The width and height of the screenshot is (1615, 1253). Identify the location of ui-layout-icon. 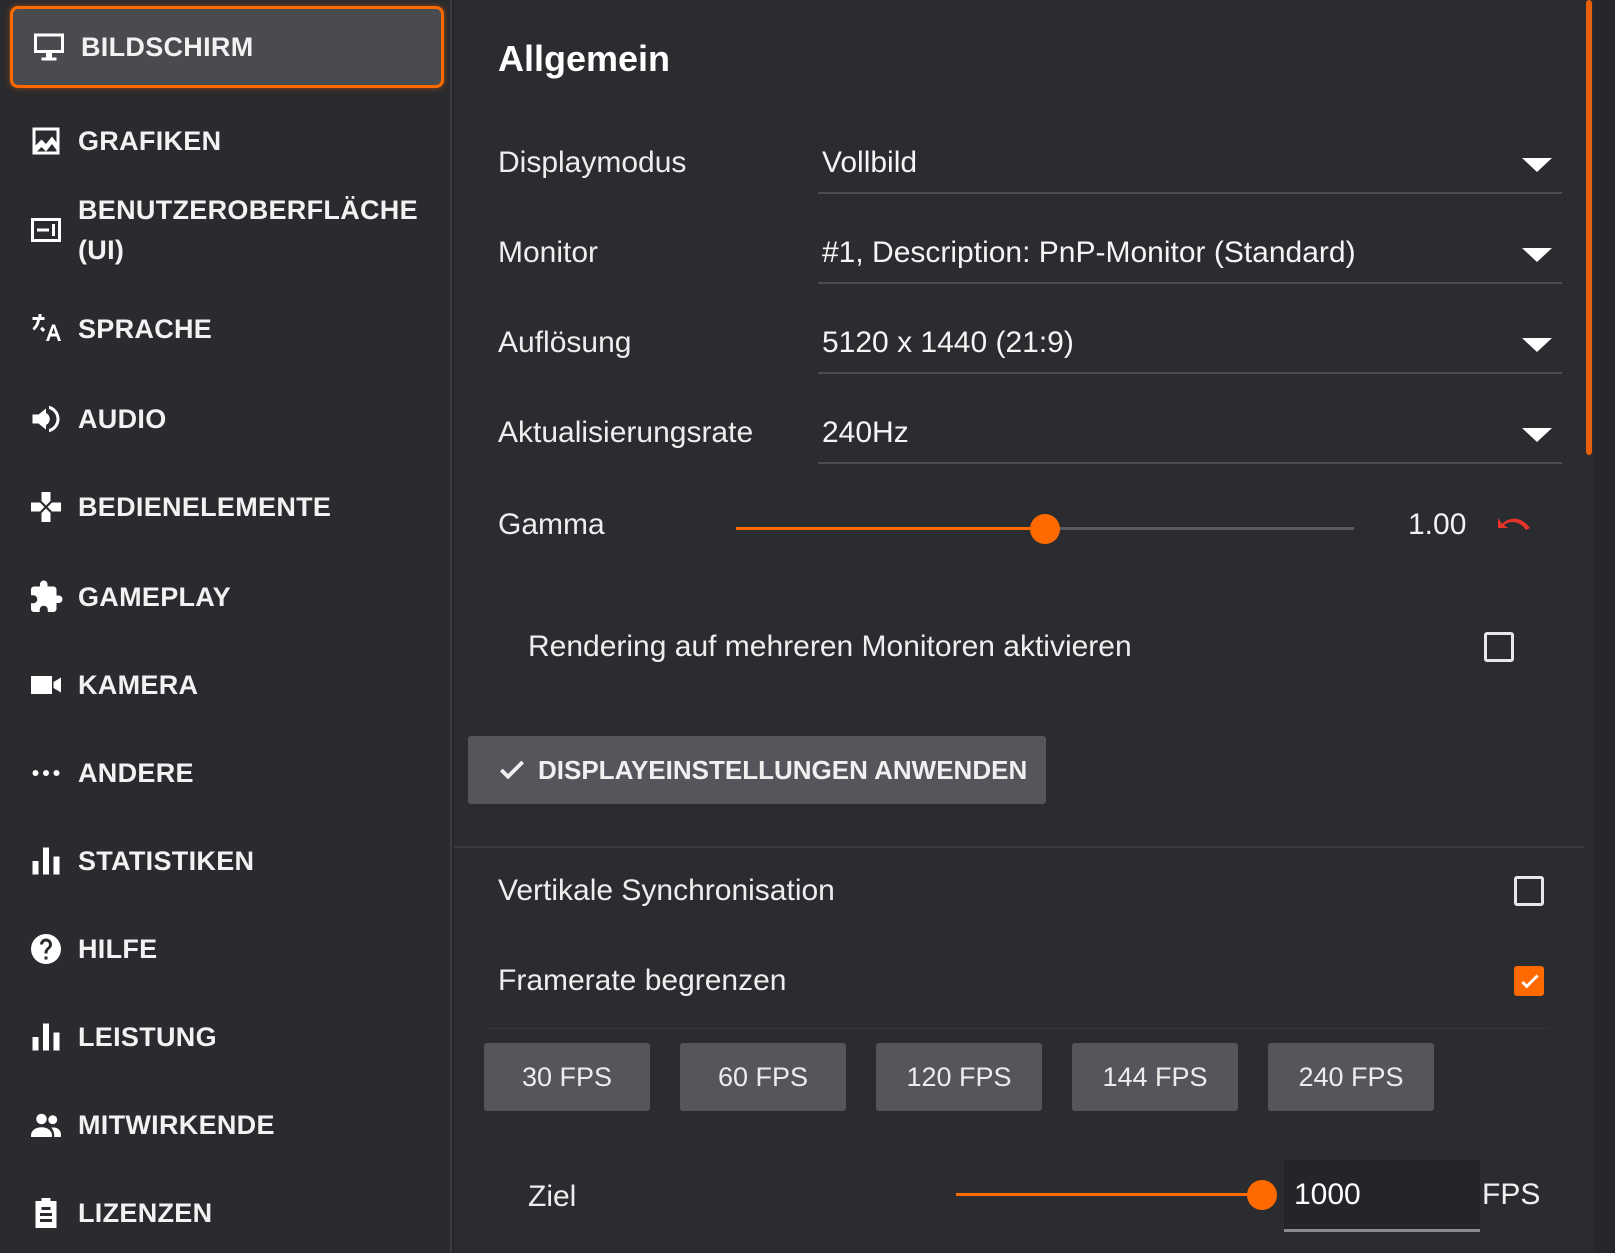
(48, 230).